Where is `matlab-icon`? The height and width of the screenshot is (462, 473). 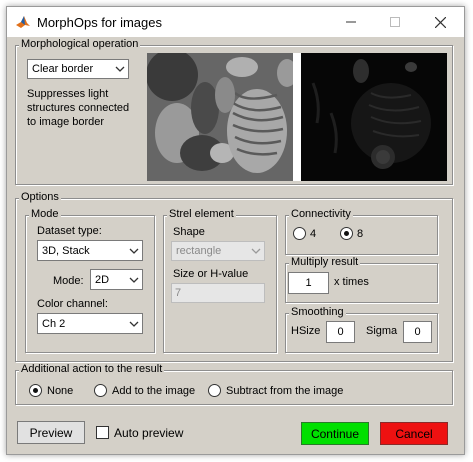 matlab-icon is located at coordinates (23, 22).